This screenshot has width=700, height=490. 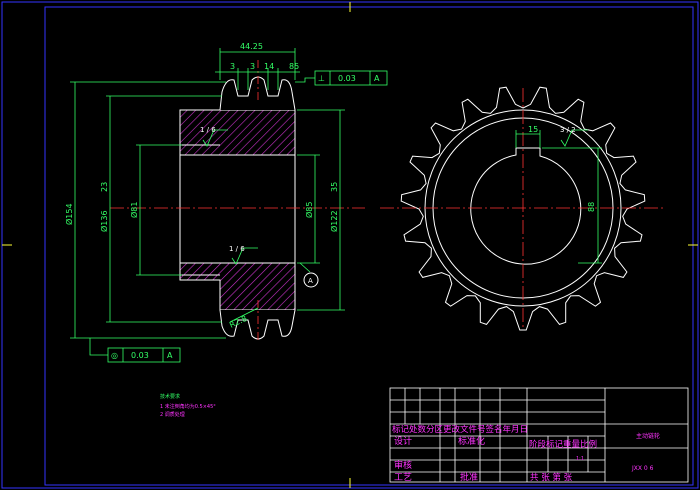 What do you see at coordinates (551, 477) in the screenshot?
I see `title-sheets: 共 张 第 张` at bounding box center [551, 477].